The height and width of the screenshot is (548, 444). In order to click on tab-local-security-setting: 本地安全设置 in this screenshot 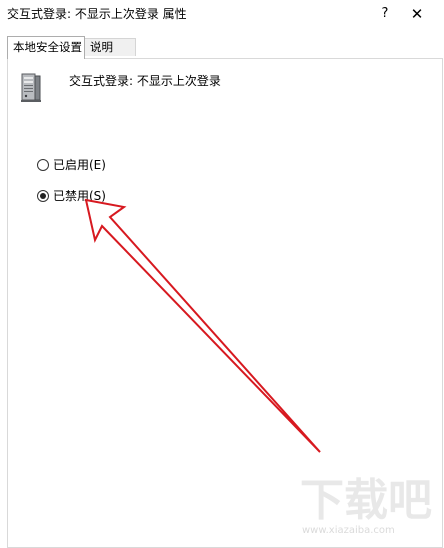, I will do `click(46, 47)`.